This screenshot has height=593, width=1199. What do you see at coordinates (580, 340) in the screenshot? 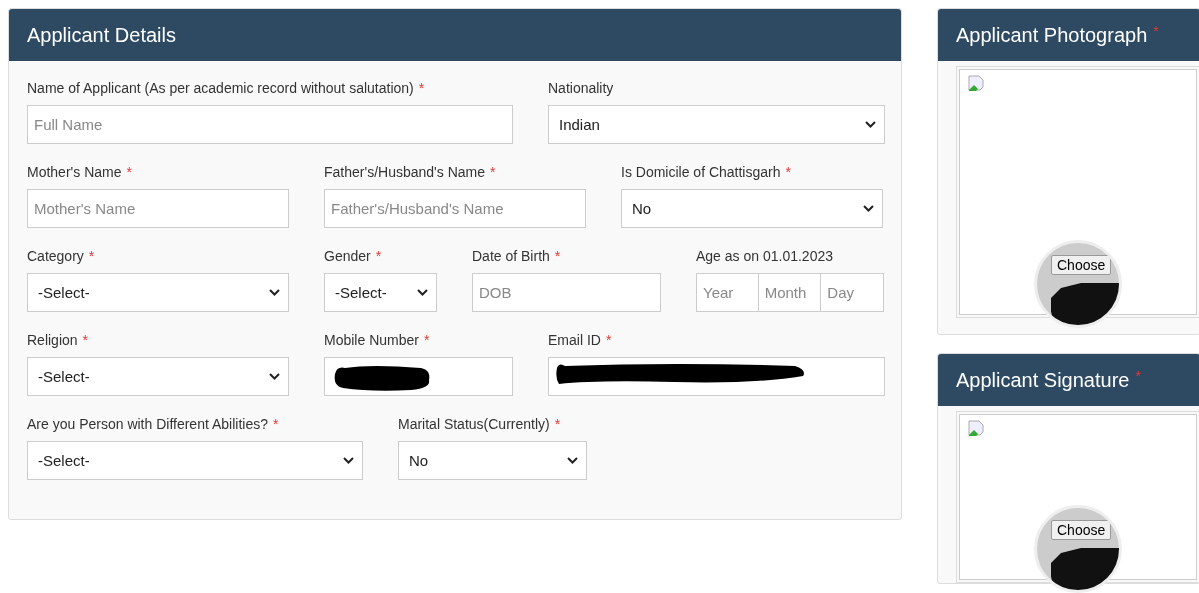
I see `field-label: Email ID *` at bounding box center [580, 340].